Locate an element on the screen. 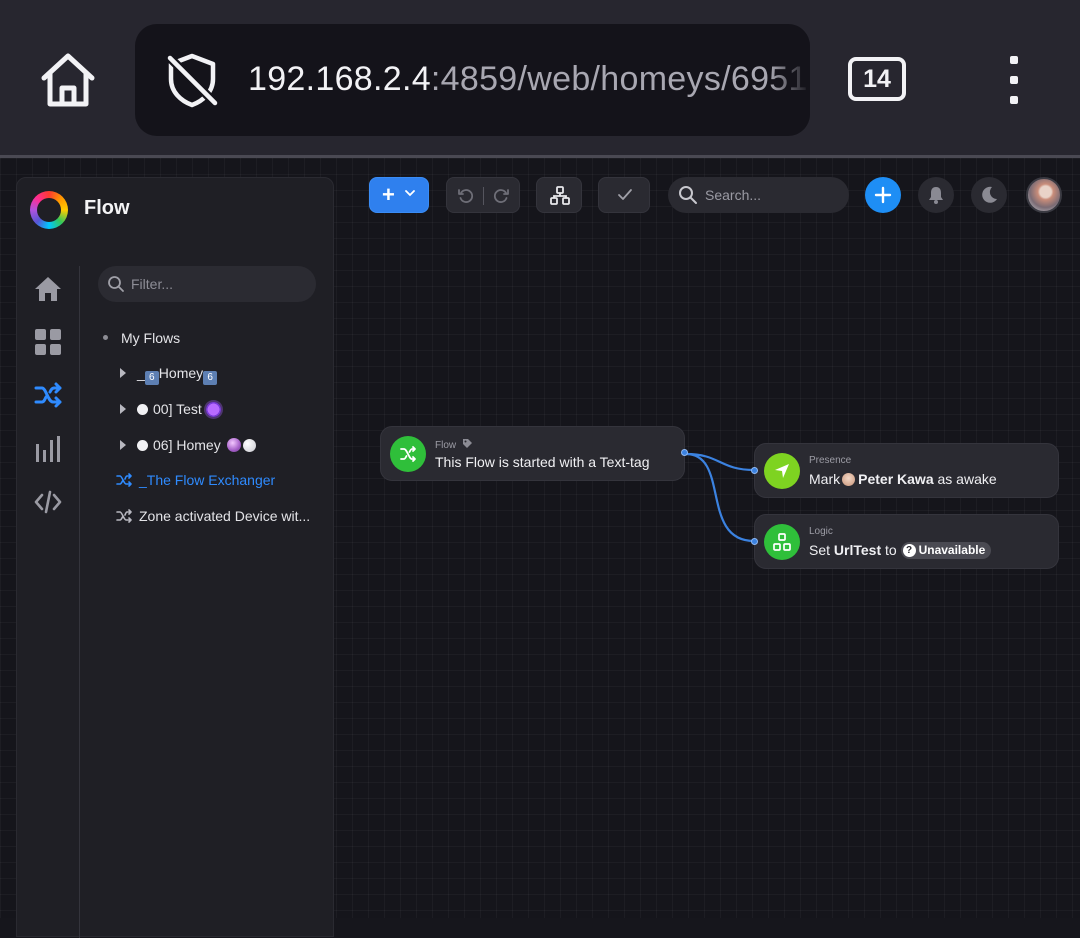 The image size is (1080, 938). card-label: Flow is located at coordinates (454, 444).